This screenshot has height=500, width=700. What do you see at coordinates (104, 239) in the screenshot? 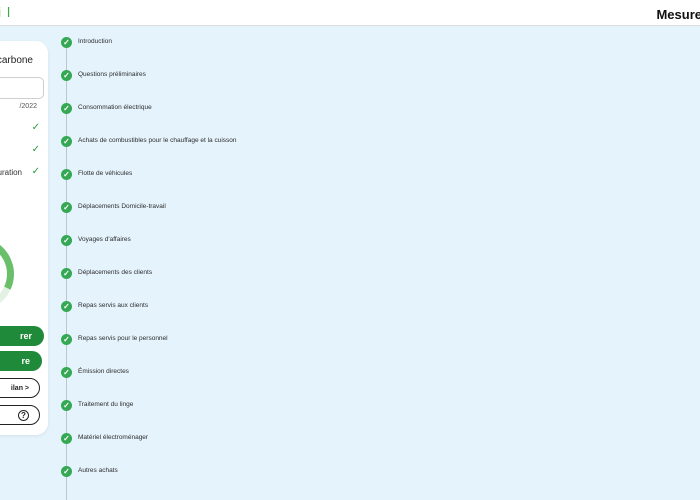
I see `step-label: Voyages d'affaires` at bounding box center [104, 239].